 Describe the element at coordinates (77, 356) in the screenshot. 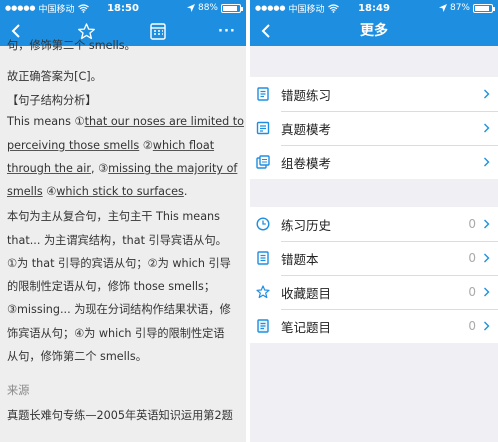

I see `text-line: 从句，修饰第二个 smells。` at that location.